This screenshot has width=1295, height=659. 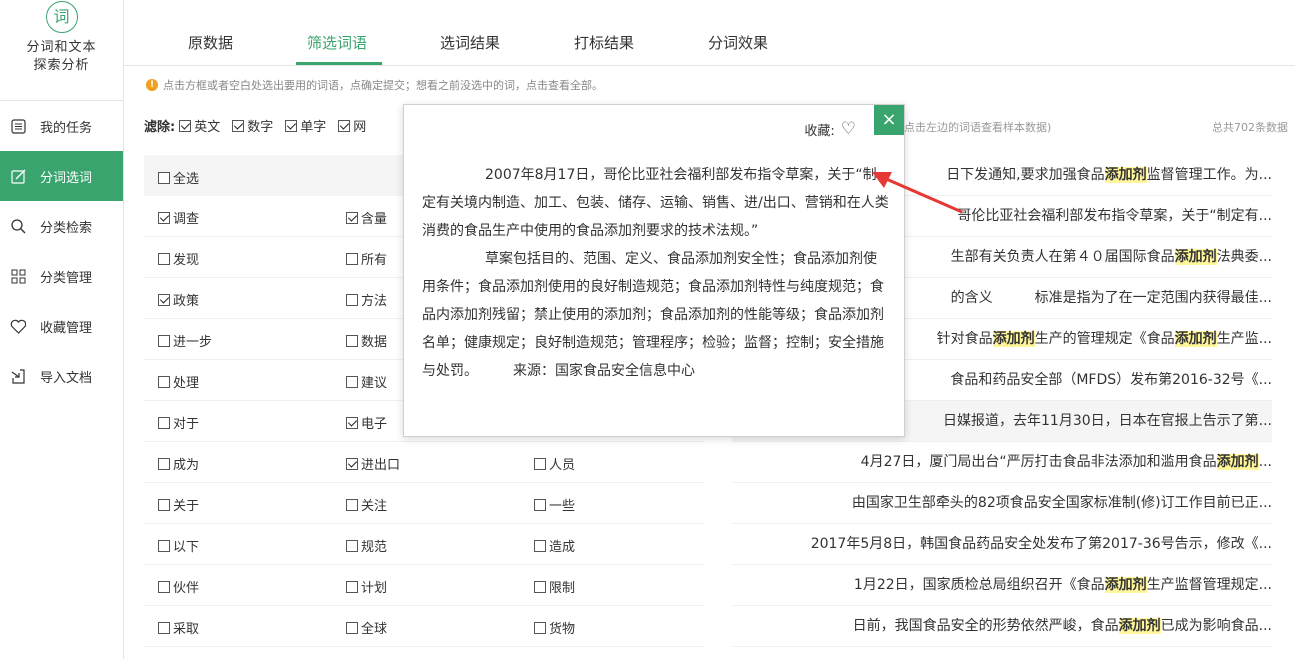 I want to click on word-option: 采取, so click(x=178, y=627).